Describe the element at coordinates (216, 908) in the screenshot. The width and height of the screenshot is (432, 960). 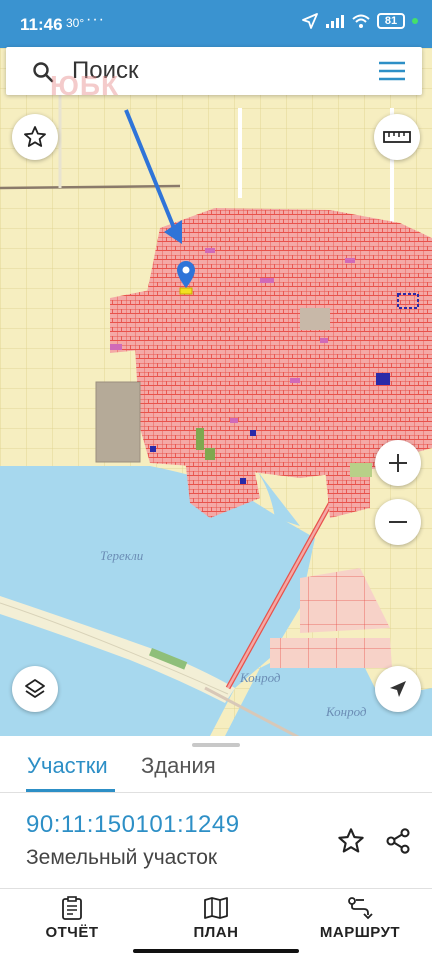
I see `map-icon` at that location.